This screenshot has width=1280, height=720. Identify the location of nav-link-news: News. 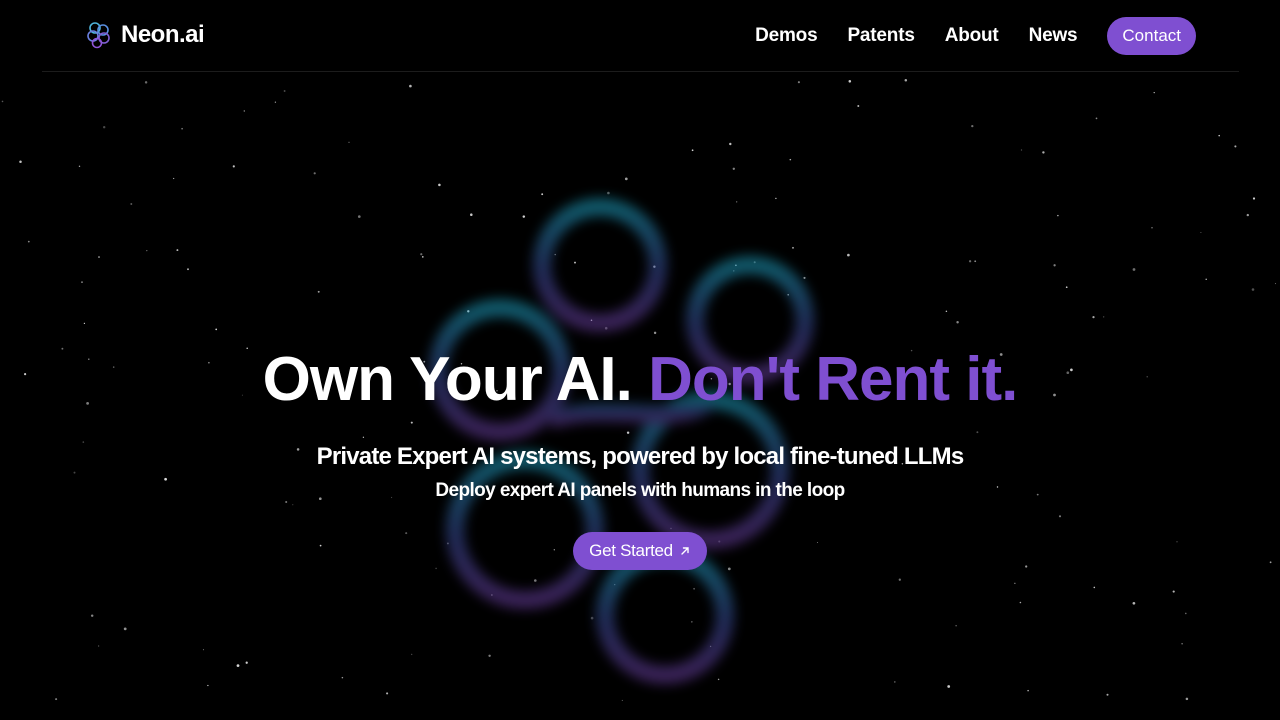
(1053, 36).